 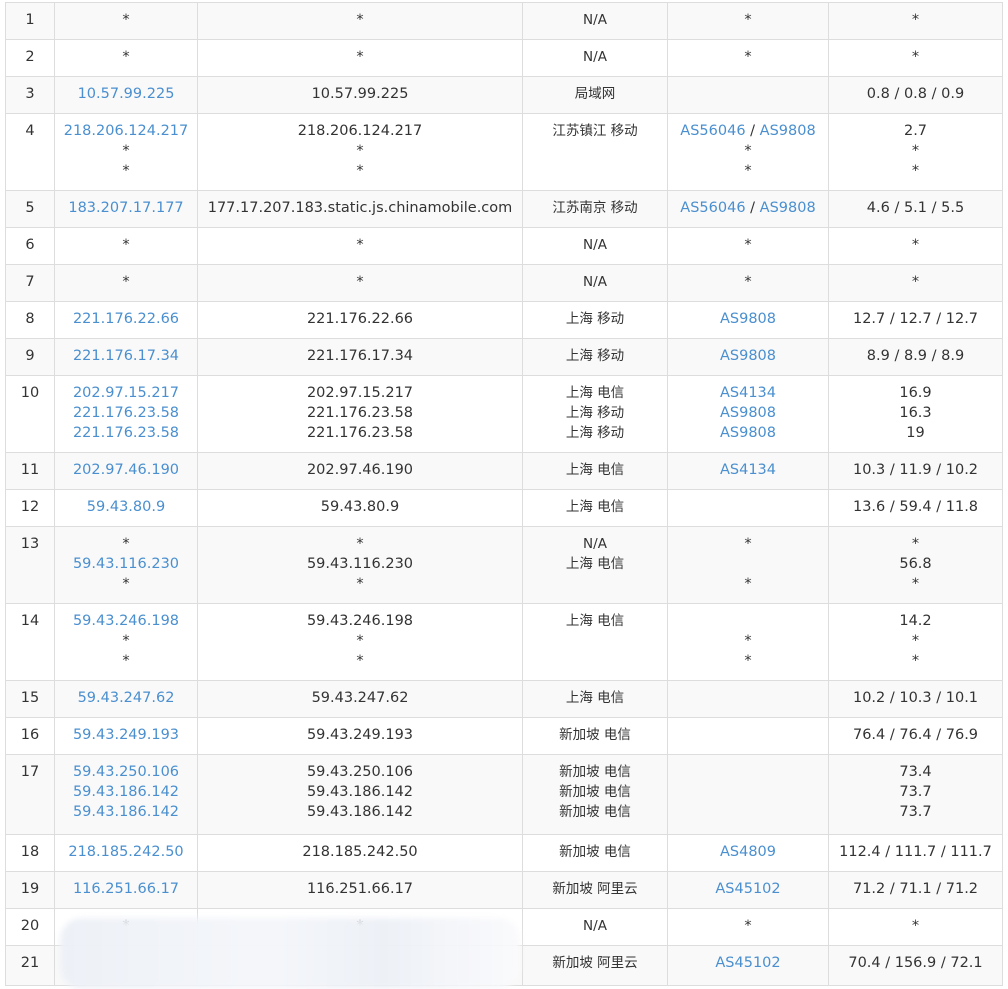 What do you see at coordinates (30, 853) in the screenshot?
I see `hop-number-cell: 18` at bounding box center [30, 853].